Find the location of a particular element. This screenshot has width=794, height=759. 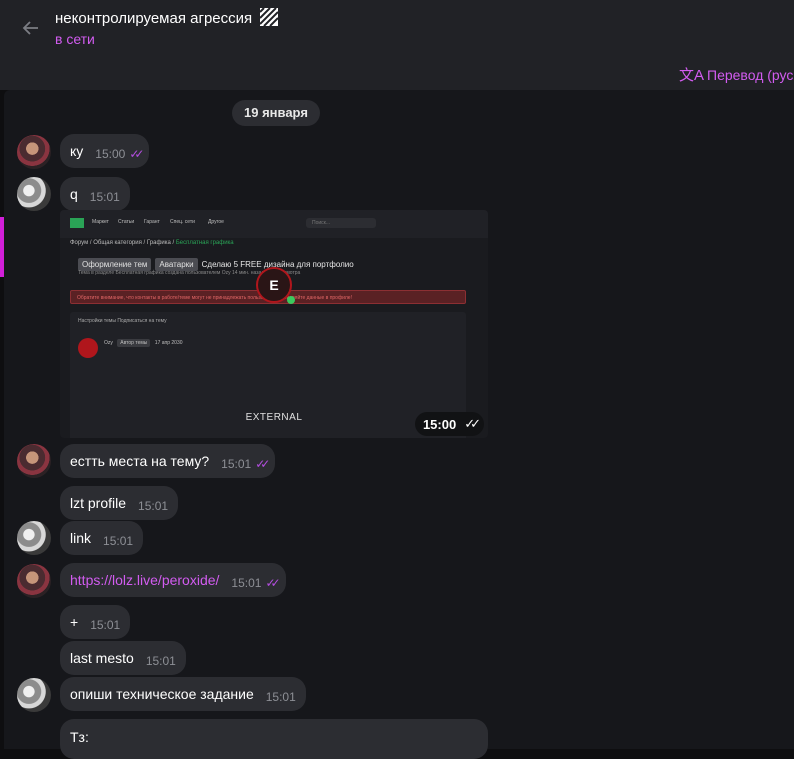

message-bubble: + 15:01 is located at coordinates (95, 622).